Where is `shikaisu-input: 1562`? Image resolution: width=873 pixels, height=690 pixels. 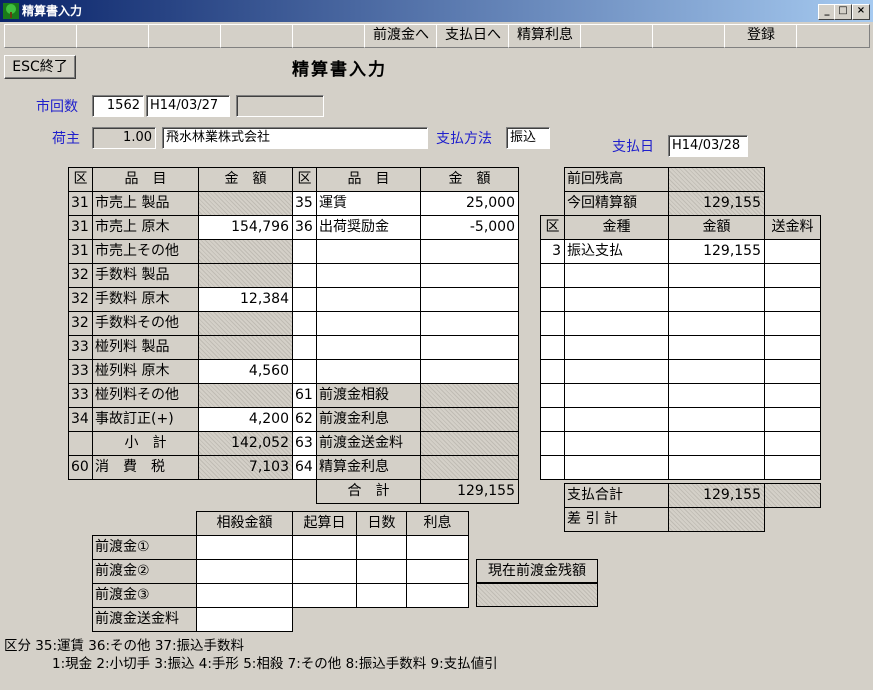
shikaisu-input: 1562 is located at coordinates (118, 106).